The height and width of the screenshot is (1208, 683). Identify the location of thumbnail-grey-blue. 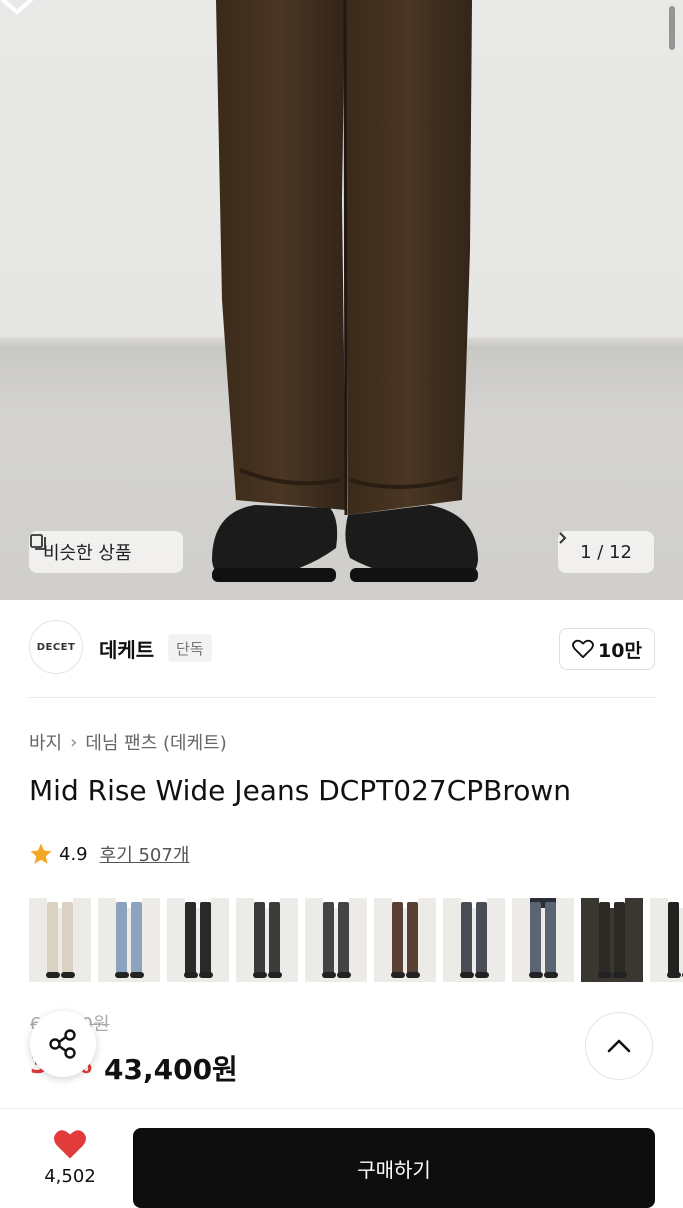
(474, 940).